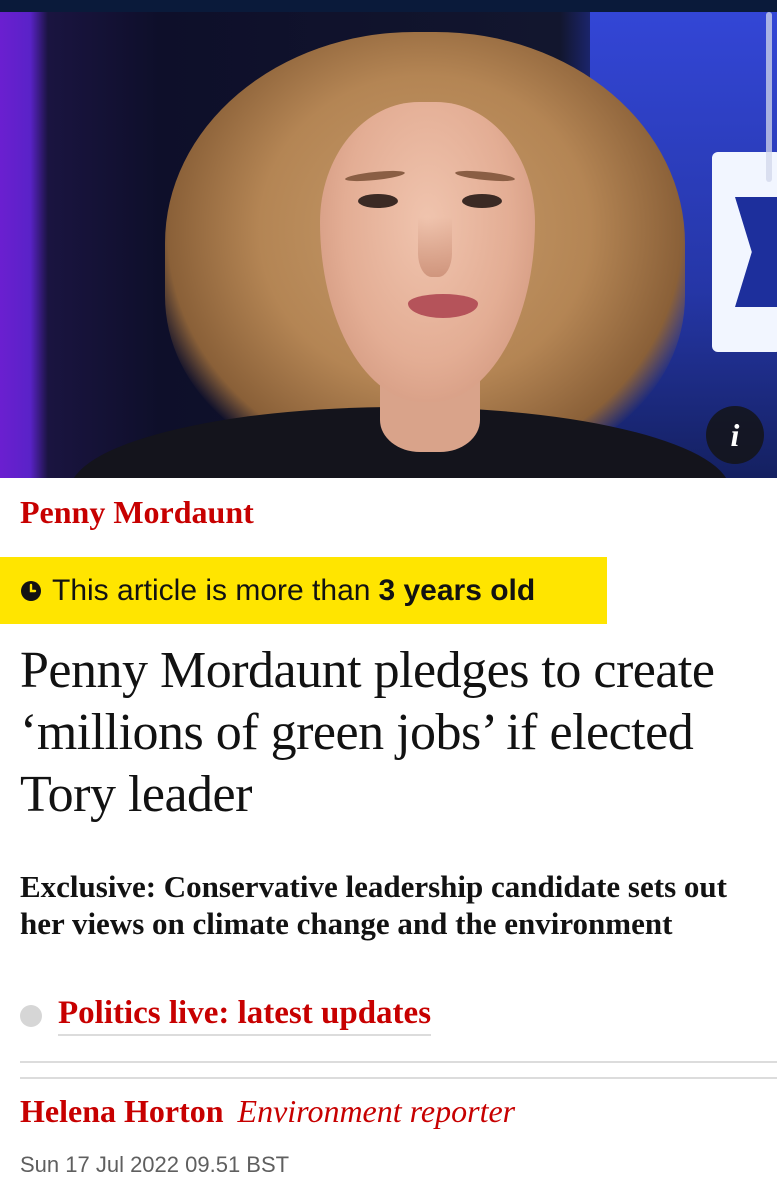  I want to click on age-warning-banner: This article is more than 3 years old, so click(303, 590).